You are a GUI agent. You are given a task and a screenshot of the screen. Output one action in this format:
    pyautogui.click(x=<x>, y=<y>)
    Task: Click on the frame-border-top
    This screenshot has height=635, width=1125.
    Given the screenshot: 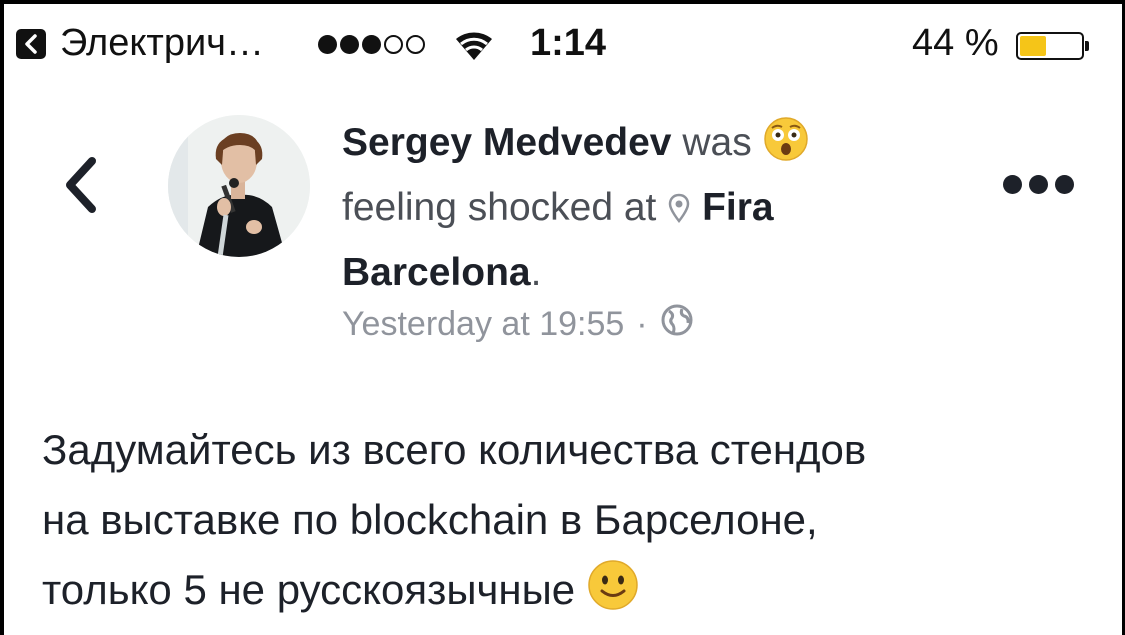 What is the action you would take?
    pyautogui.click(x=562, y=2)
    